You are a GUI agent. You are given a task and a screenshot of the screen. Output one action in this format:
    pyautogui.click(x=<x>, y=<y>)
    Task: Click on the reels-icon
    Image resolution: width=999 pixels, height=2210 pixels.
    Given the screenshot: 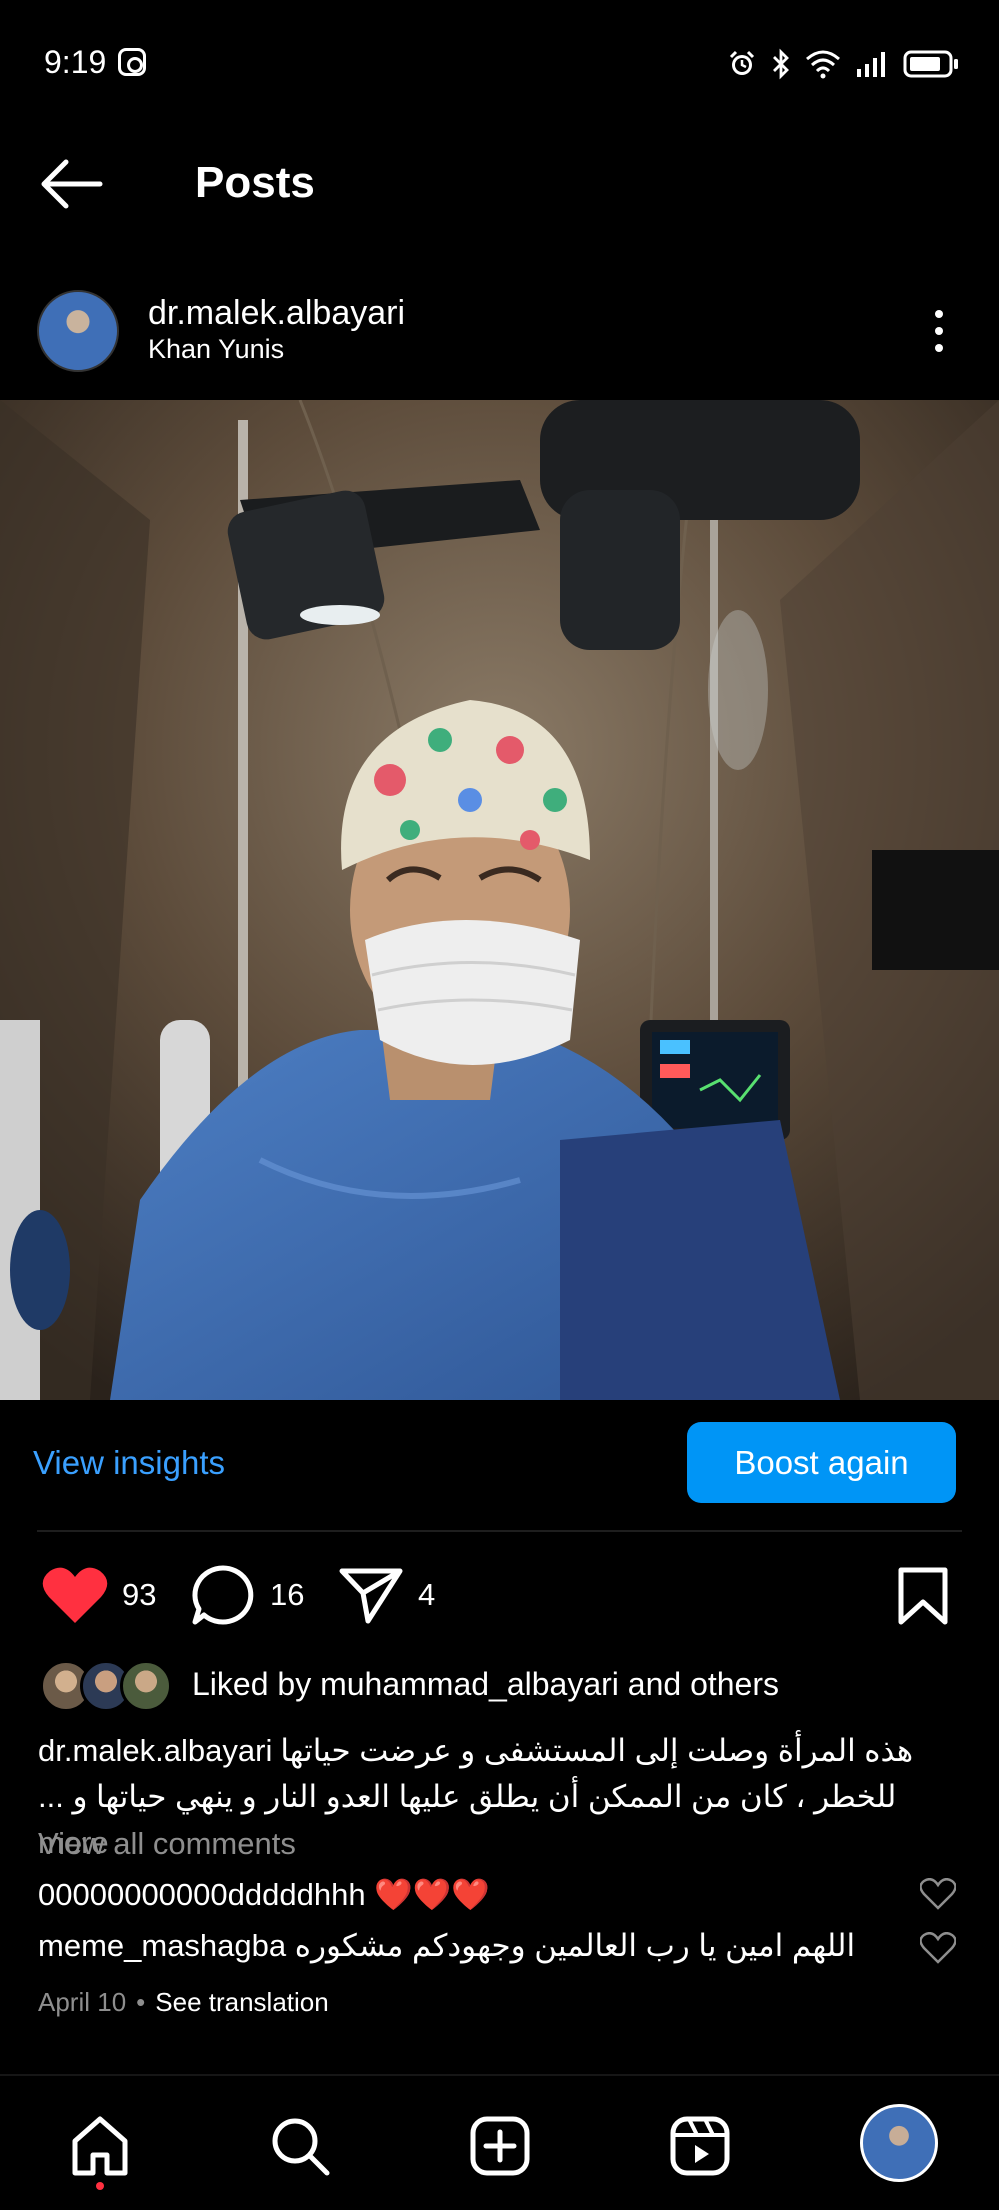 What is the action you would take?
    pyautogui.click(x=700, y=2146)
    